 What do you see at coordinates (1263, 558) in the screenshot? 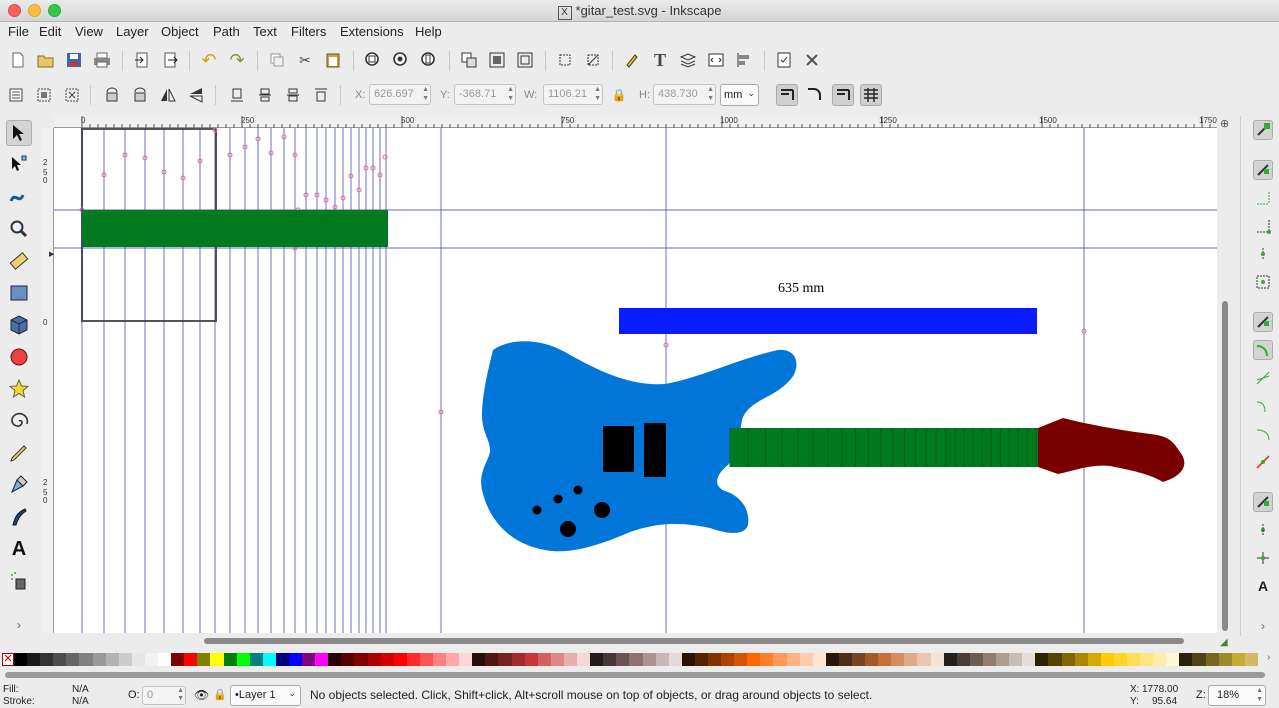
I see `snap-rotation-center-icon` at bounding box center [1263, 558].